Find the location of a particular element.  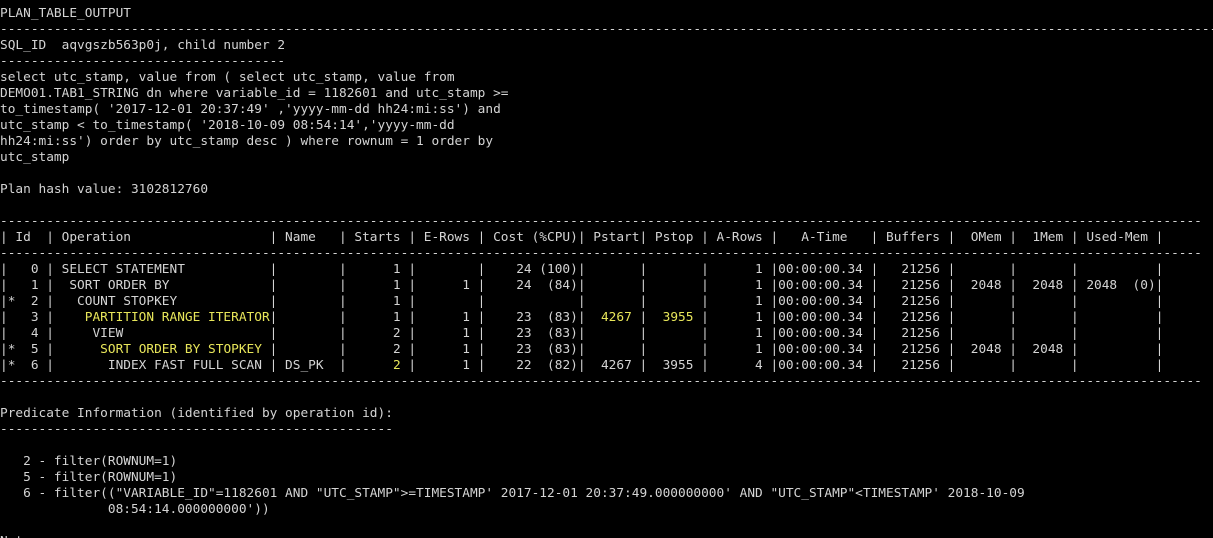

highlighted-text: PARTITION RANGE ITERATOR is located at coordinates (177, 317).